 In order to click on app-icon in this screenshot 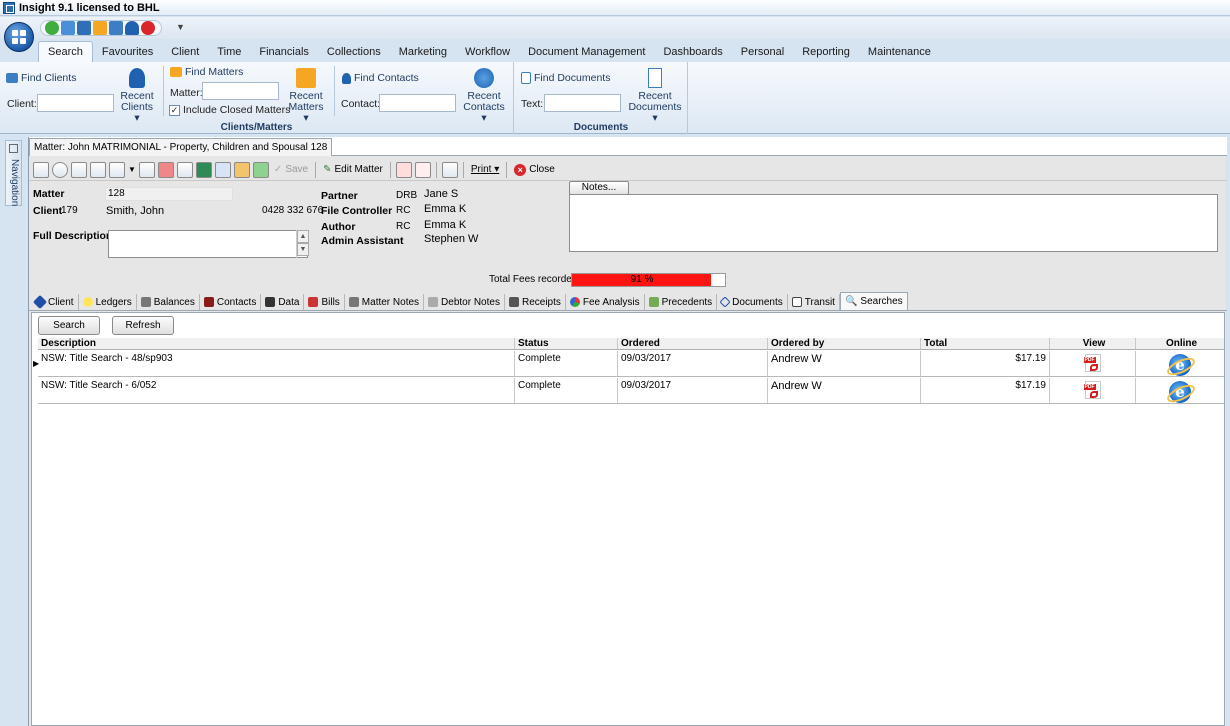, I will do `click(9, 7)`.